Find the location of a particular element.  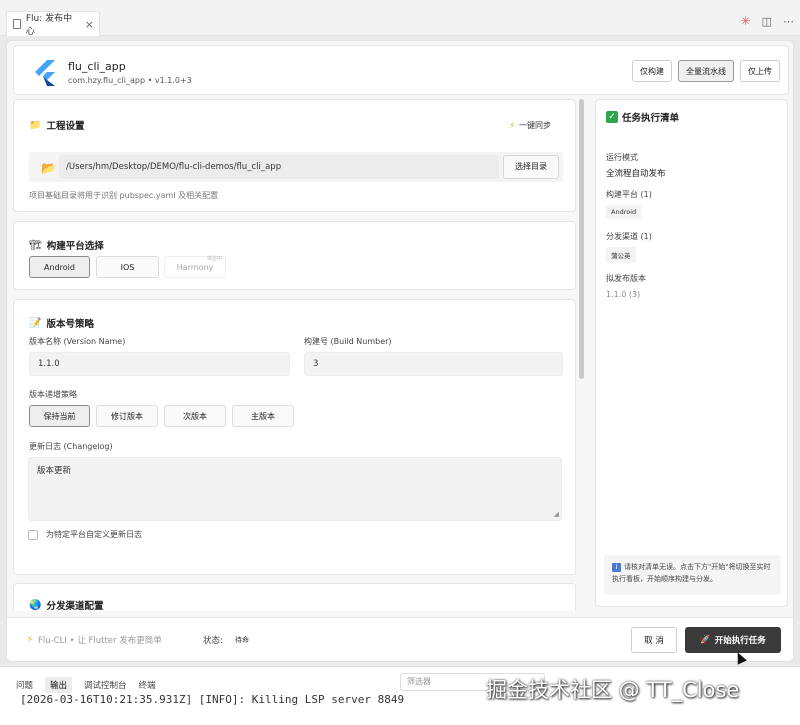

tab-actions: ✳ ◫ ⋯ is located at coordinates (767, 21).